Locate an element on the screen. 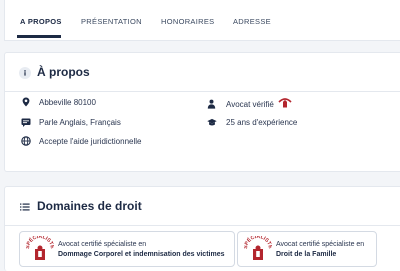 This screenshot has height=271, width=400. tab-bar: A PROPOS PRÉSENTATION HONORAIRES ADRESSE is located at coordinates (202, 20).